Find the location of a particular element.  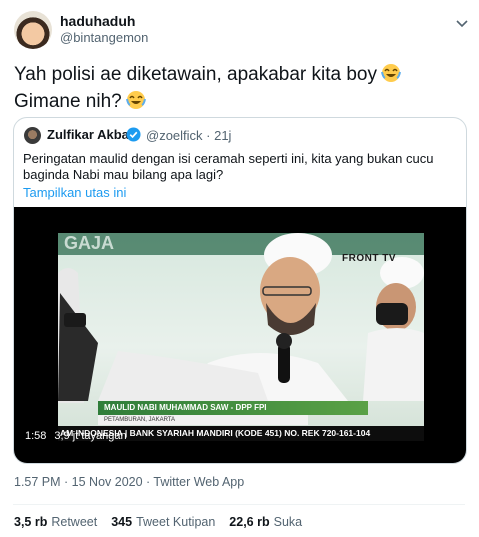

lower-third-title: MAULID NABI MUHAMMAD SAW - DPP FPI is located at coordinates (233, 408).